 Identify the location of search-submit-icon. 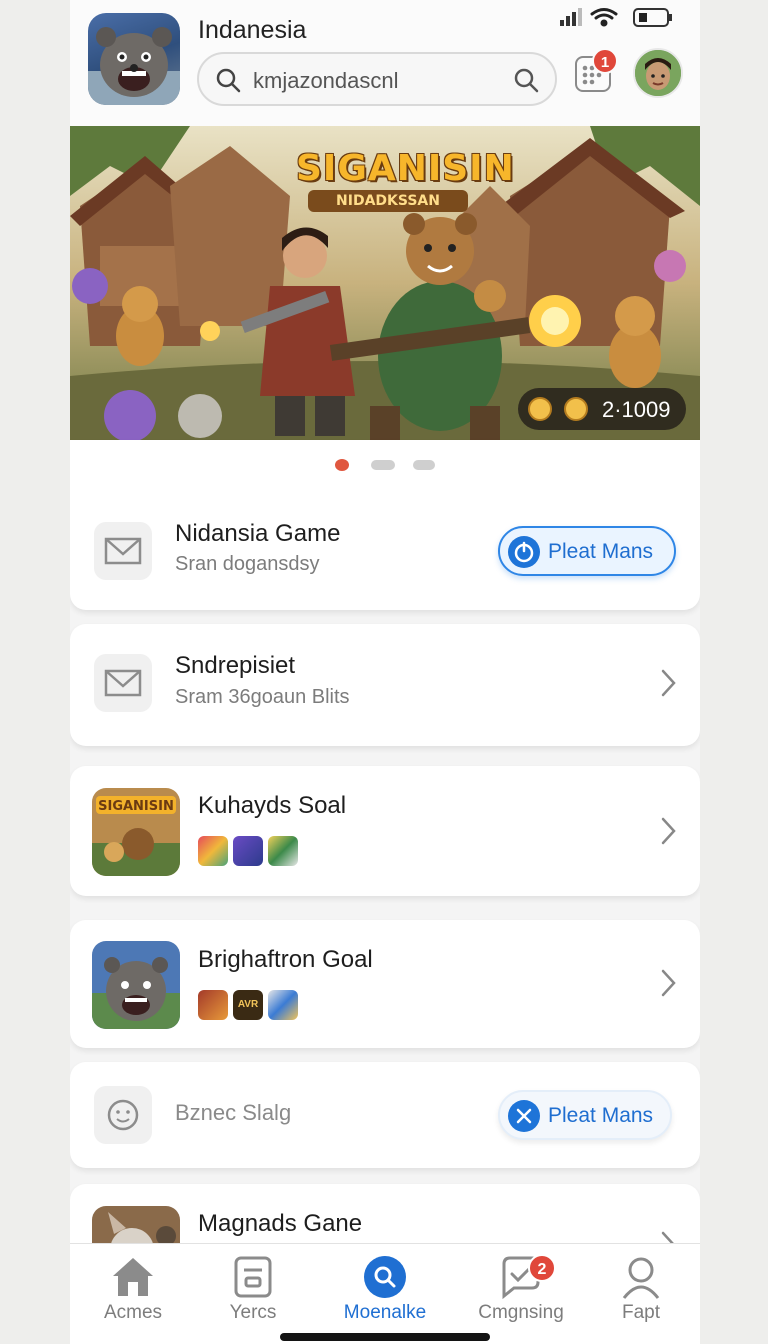
(526, 82).